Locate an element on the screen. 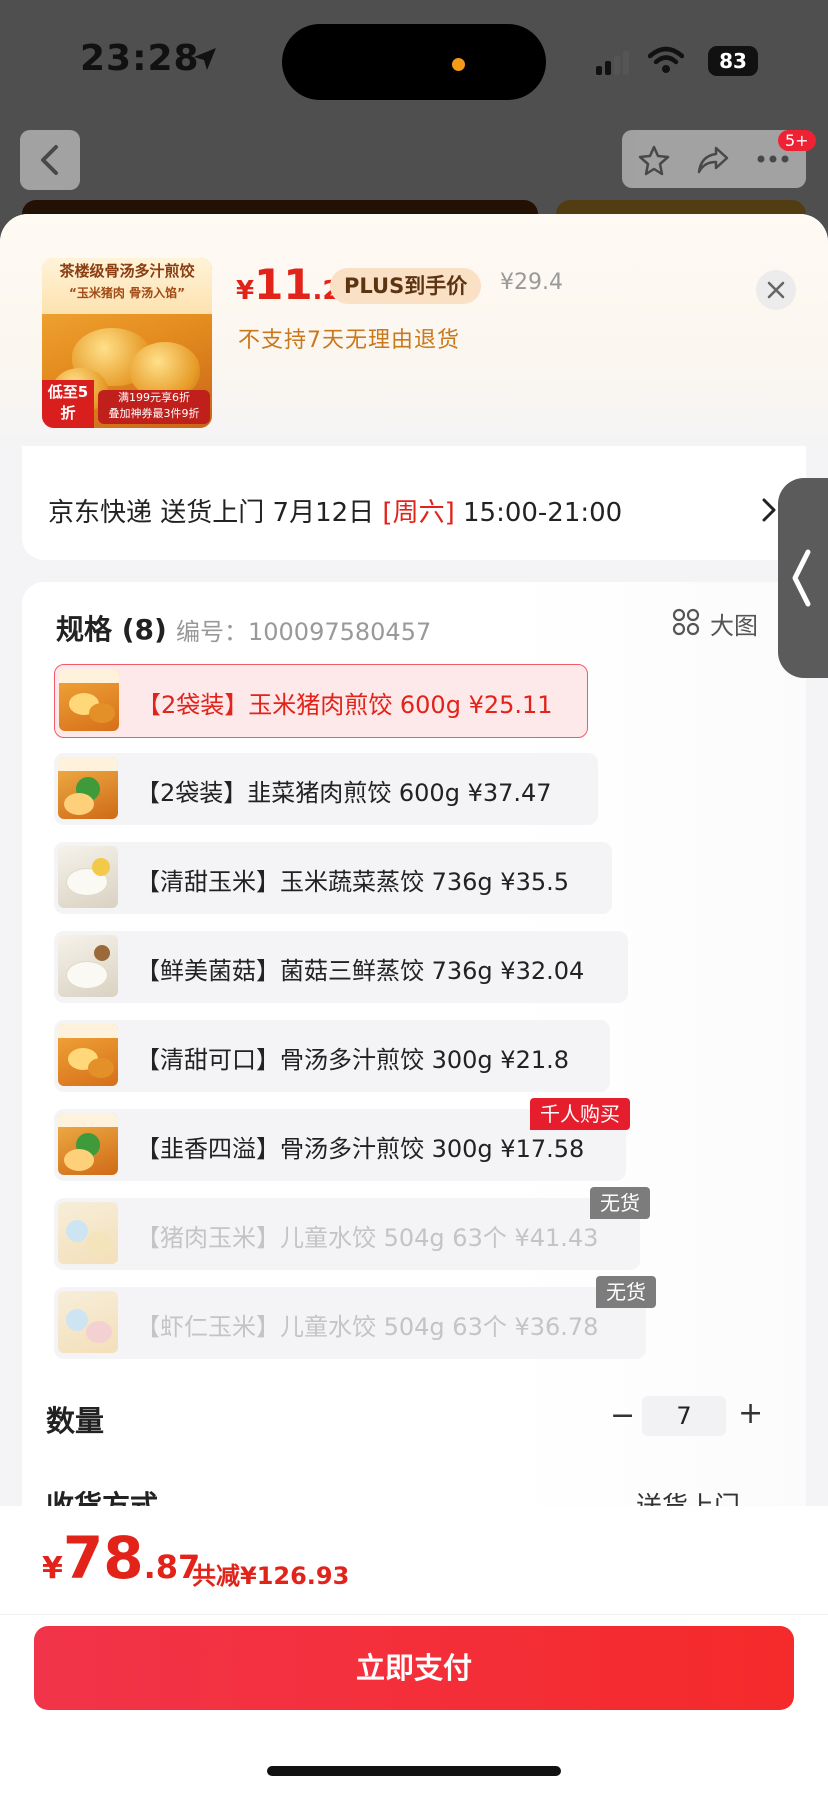 This screenshot has height=1796, width=828. thumbnail-banner: 茶楼级骨汤多汁煎饺 “玉米猪肉 骨汤入馅” is located at coordinates (127, 286).